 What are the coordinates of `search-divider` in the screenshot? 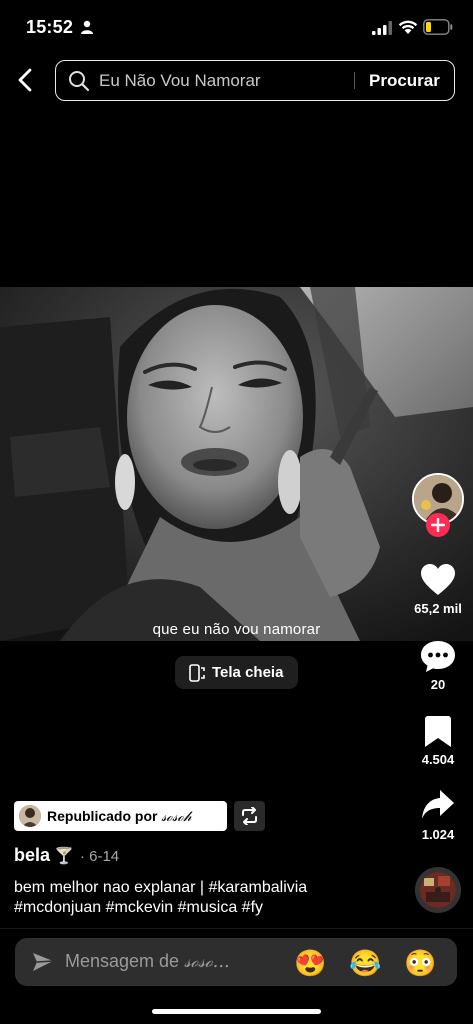 It's located at (354, 80).